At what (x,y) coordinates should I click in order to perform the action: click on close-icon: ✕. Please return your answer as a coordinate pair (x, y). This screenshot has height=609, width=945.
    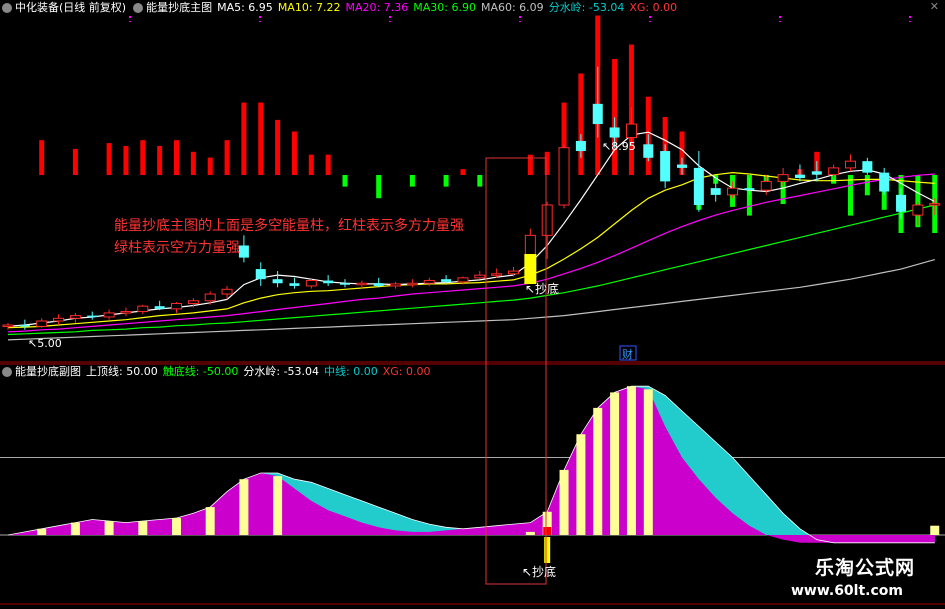
    Looking at the image, I should click on (934, 6).